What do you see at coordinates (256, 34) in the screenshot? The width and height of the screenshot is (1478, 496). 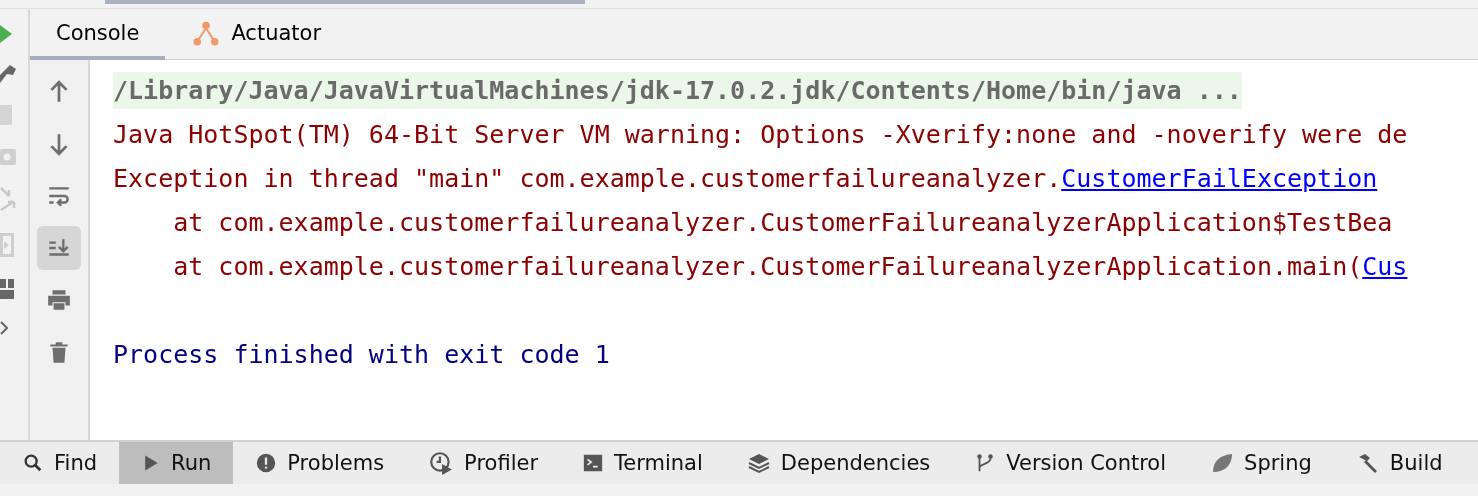 I see `tab: Actuator` at bounding box center [256, 34].